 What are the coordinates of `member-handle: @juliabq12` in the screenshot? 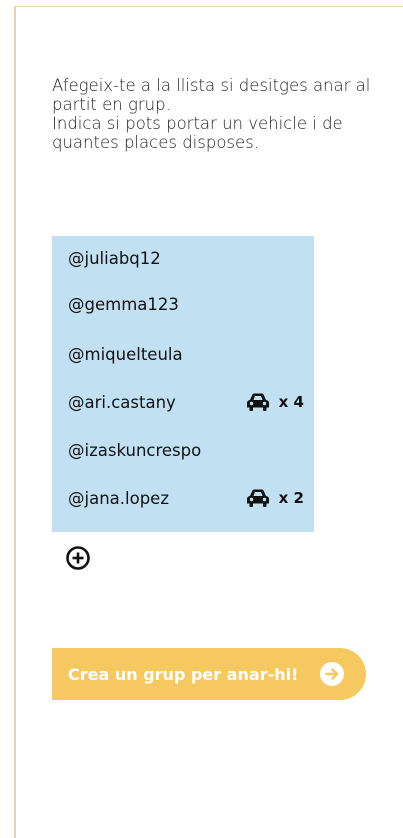 It's located at (186, 258).